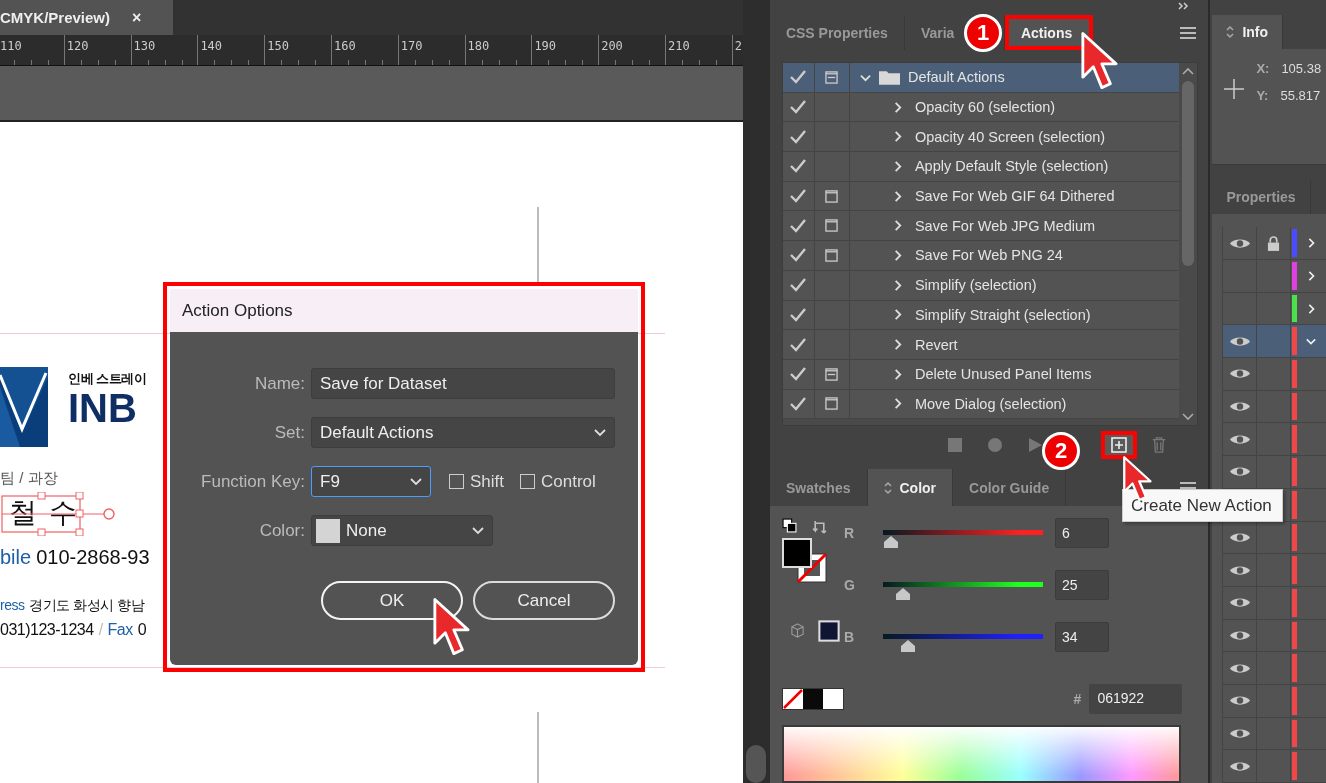 Image resolution: width=1326 pixels, height=783 pixels. Describe the element at coordinates (789, 525) in the screenshot. I see `default-colors-icon` at that location.